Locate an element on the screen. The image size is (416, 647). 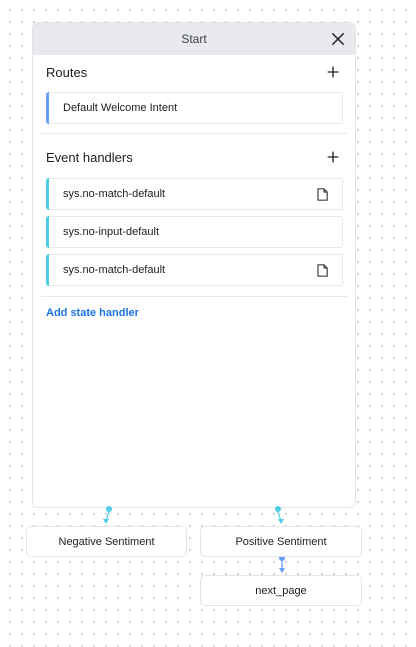
next-page-node: next_page is located at coordinates (281, 590).